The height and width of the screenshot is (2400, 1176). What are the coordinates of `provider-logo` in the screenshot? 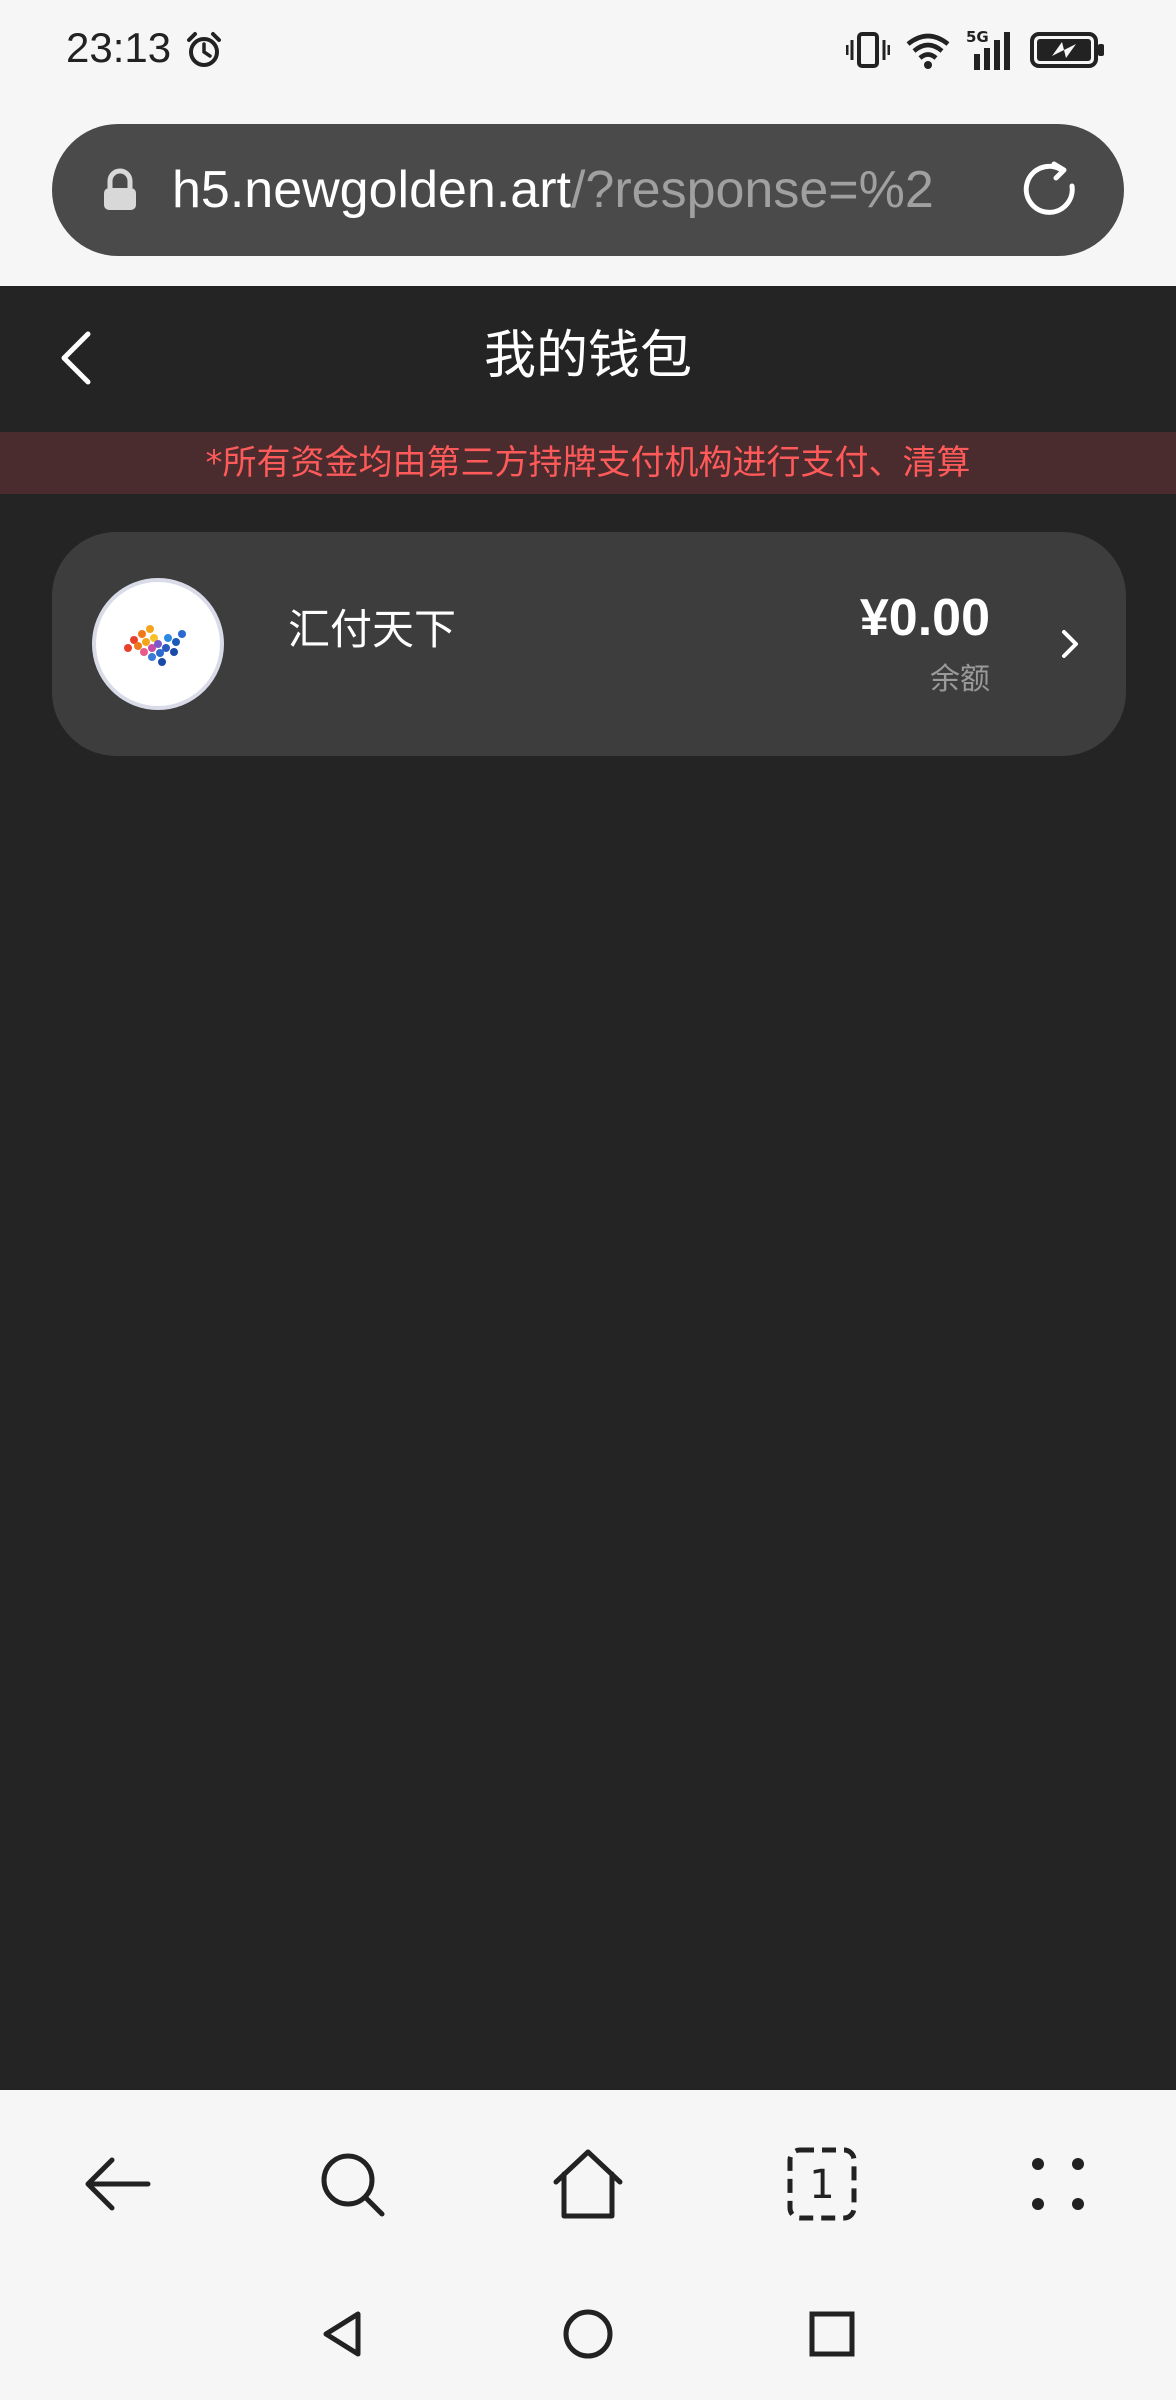 It's located at (158, 644).